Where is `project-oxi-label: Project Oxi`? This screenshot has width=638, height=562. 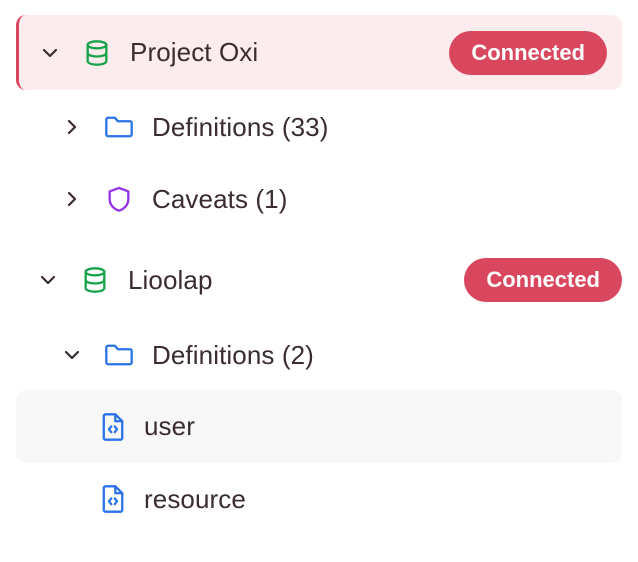 project-oxi-label: Project Oxi is located at coordinates (194, 52).